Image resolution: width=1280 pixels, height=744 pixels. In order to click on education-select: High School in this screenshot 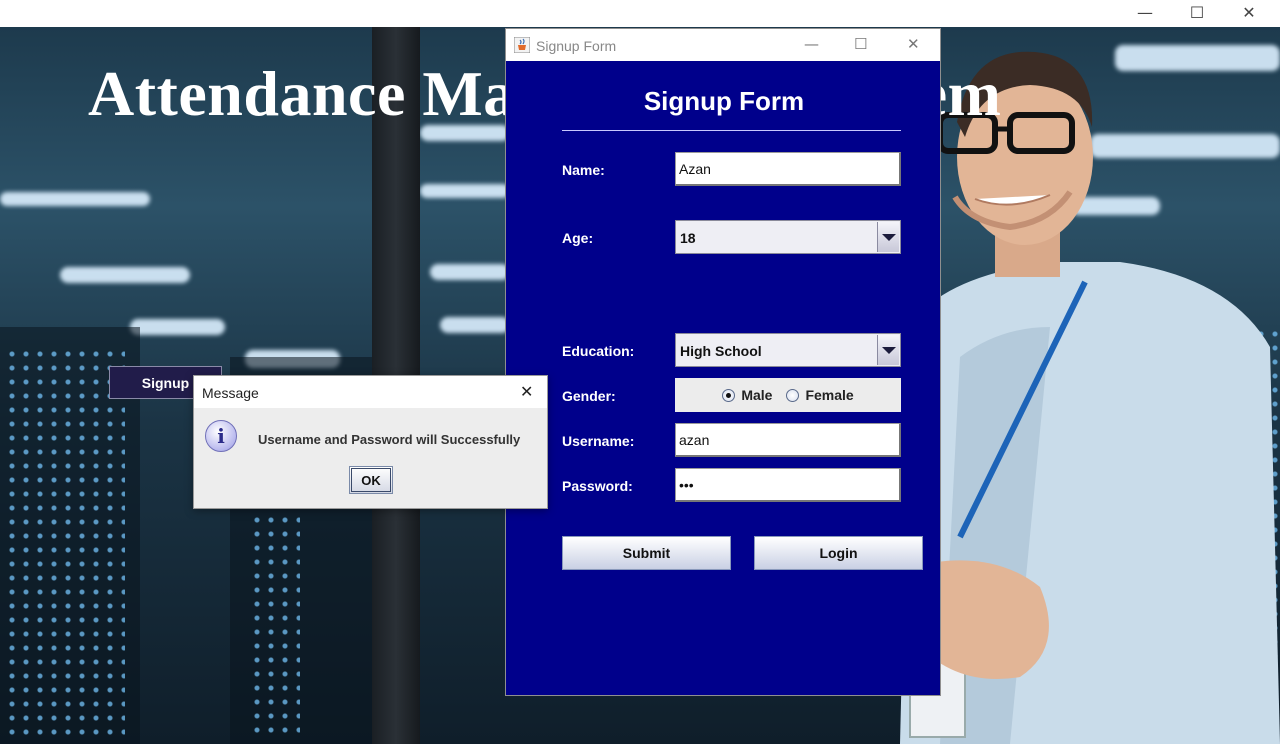, I will do `click(788, 350)`.